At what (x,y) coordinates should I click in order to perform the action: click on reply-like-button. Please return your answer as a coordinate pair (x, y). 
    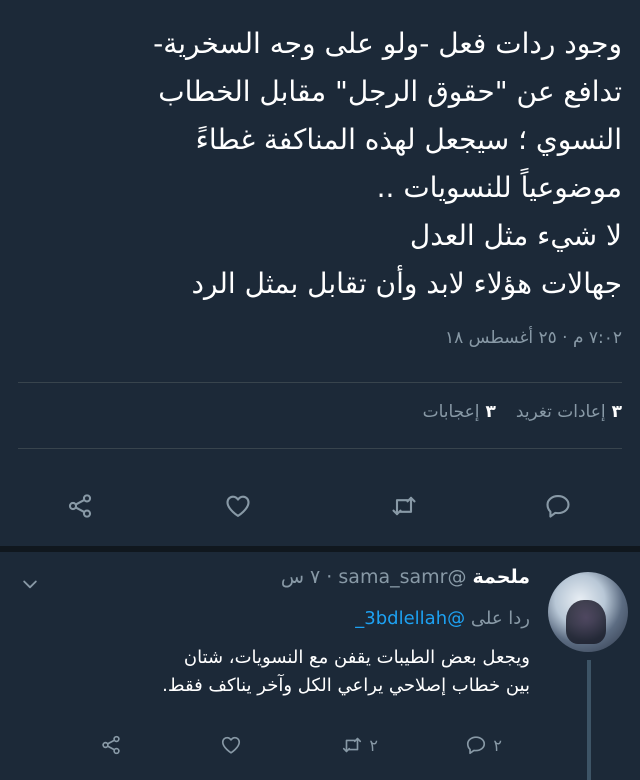
    Looking at the image, I should click on (231, 745).